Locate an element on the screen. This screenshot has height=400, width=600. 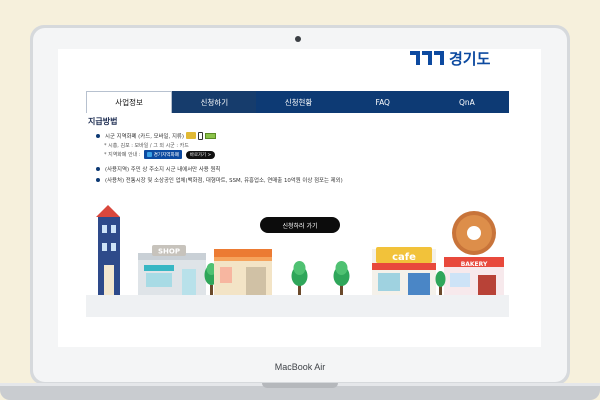
list-subitem: * 지역화폐 안내 : 경기지역화폐 바로가기 > is located at coordinates (301, 154).